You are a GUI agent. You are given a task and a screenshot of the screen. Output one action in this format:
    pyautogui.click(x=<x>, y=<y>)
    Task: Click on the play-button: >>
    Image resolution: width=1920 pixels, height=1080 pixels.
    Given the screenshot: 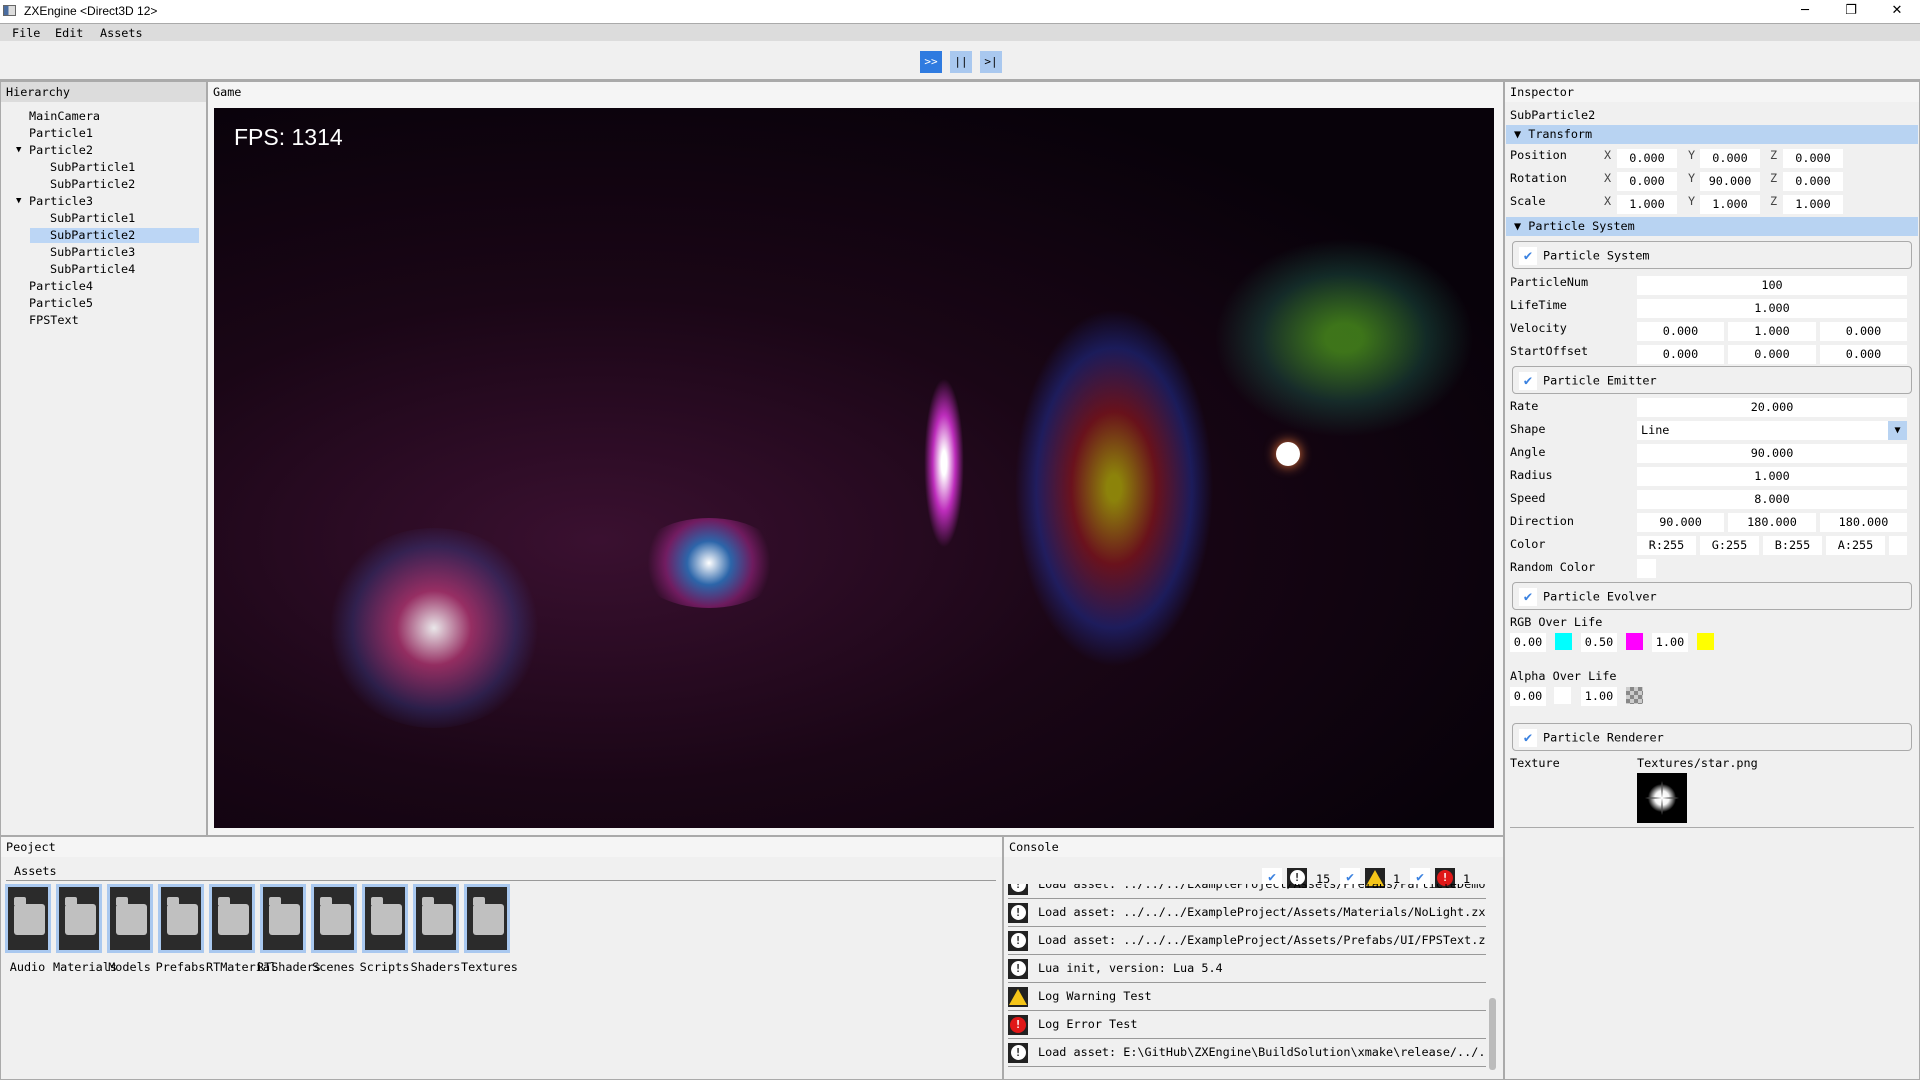 What is the action you would take?
    pyautogui.click(x=931, y=62)
    